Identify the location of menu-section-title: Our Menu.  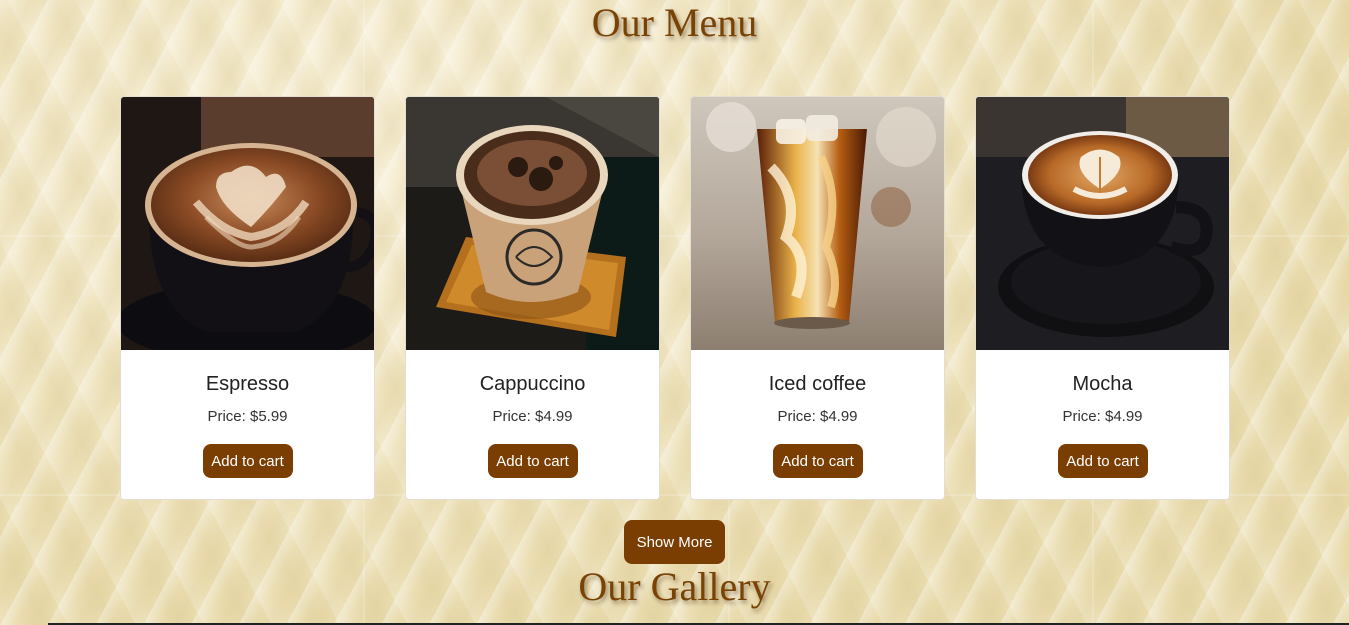
(674, 22).